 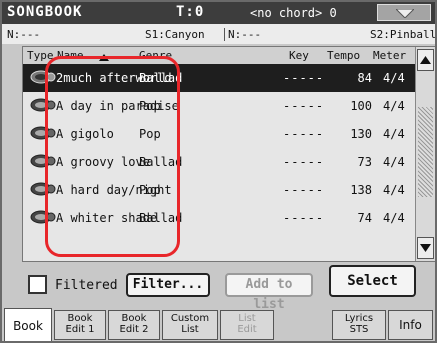 I want to click on menu-arrow-icon, so click(x=405, y=13).